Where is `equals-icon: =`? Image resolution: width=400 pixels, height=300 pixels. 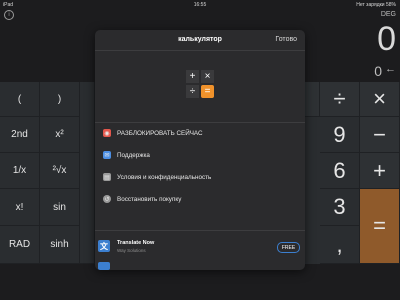 equals-icon: = is located at coordinates (207, 91).